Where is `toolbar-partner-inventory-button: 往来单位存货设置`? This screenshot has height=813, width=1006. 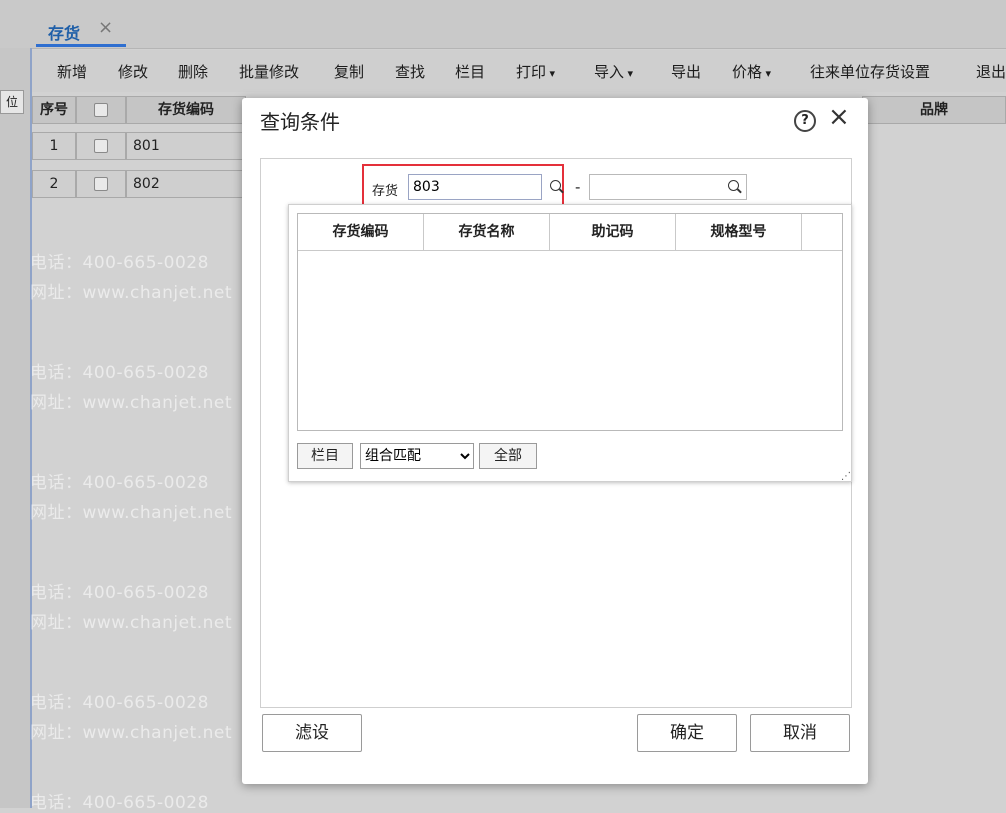
toolbar-partner-inventory-button: 往来单位存货设置 is located at coordinates (870, 71).